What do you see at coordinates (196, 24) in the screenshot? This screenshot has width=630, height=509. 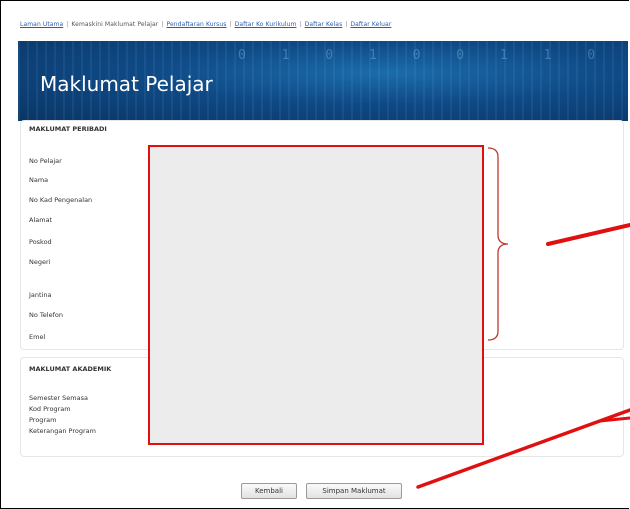 I see `nav-link-pendaftaran-kursus: Pendaftaran Kursus` at bounding box center [196, 24].